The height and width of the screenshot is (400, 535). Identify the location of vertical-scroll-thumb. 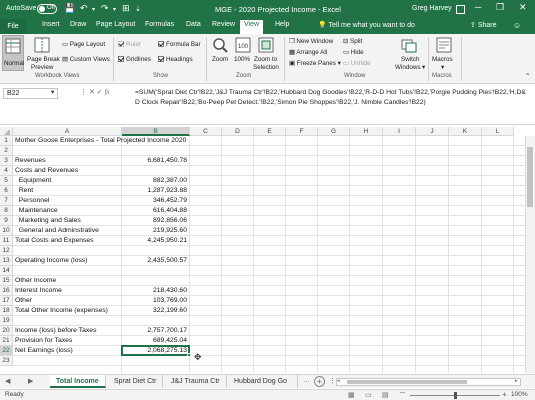
(530, 177).